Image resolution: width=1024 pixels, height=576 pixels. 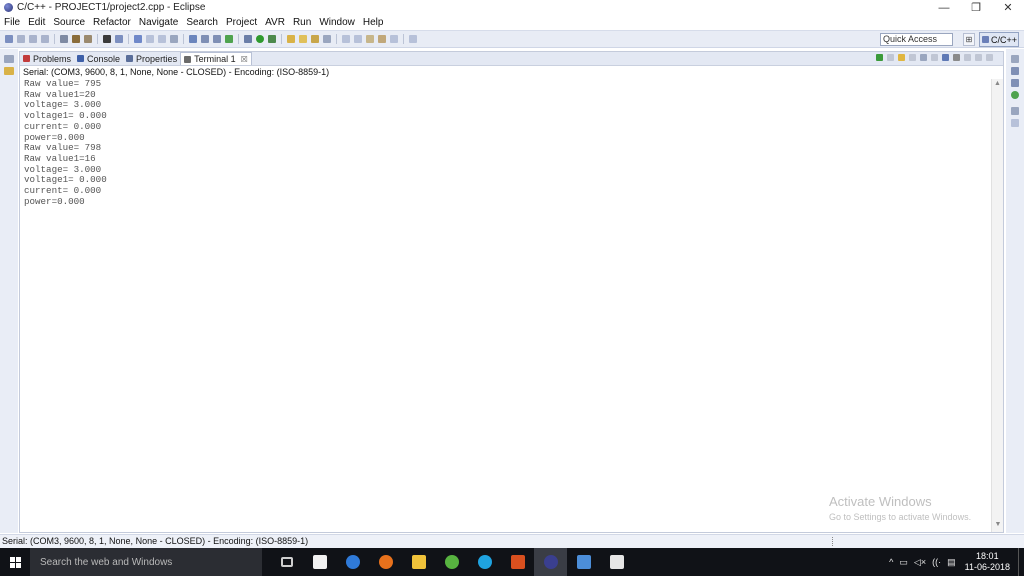 I want to click on include-browser-icon, so click(x=1015, y=83).